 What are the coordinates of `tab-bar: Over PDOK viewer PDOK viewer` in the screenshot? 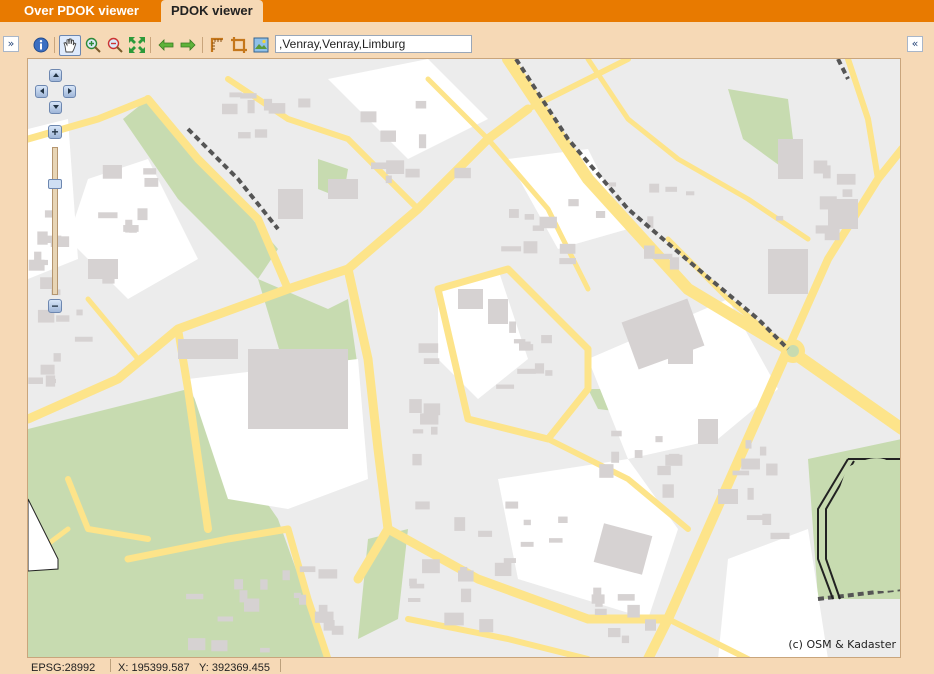 It's located at (467, 11).